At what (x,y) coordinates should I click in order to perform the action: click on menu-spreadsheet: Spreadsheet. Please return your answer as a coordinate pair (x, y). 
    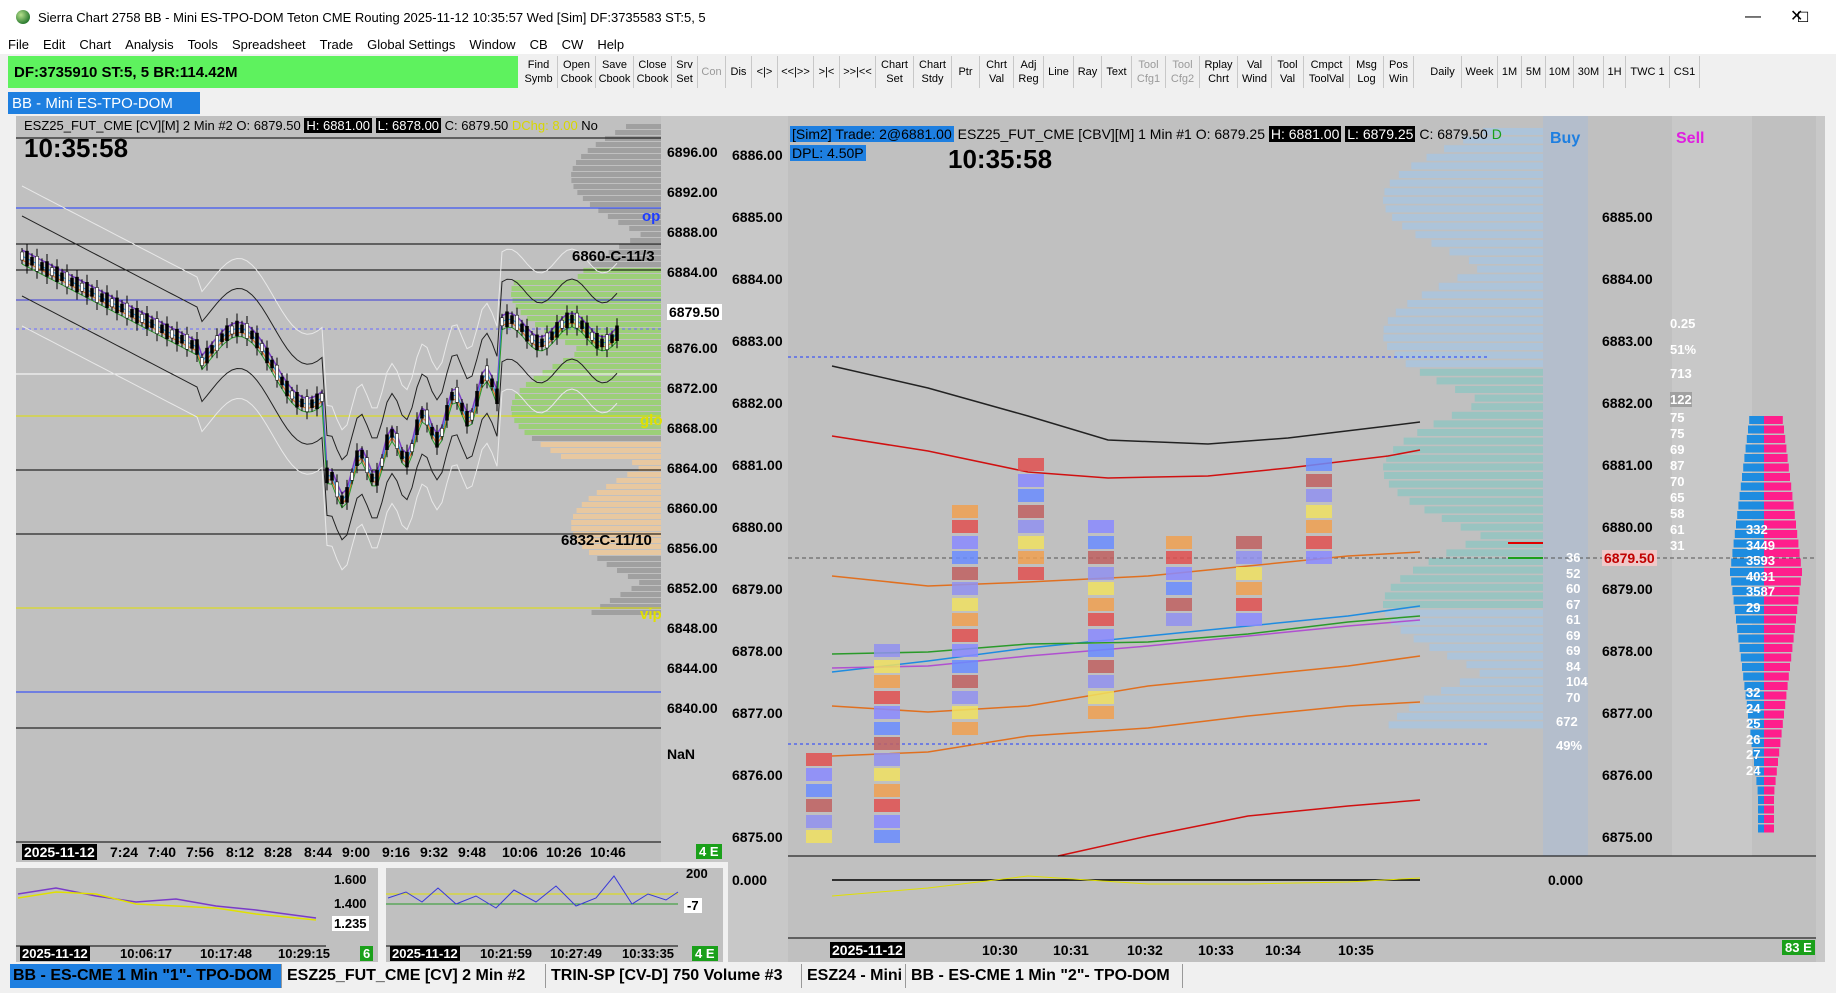
    Looking at the image, I should click on (269, 44).